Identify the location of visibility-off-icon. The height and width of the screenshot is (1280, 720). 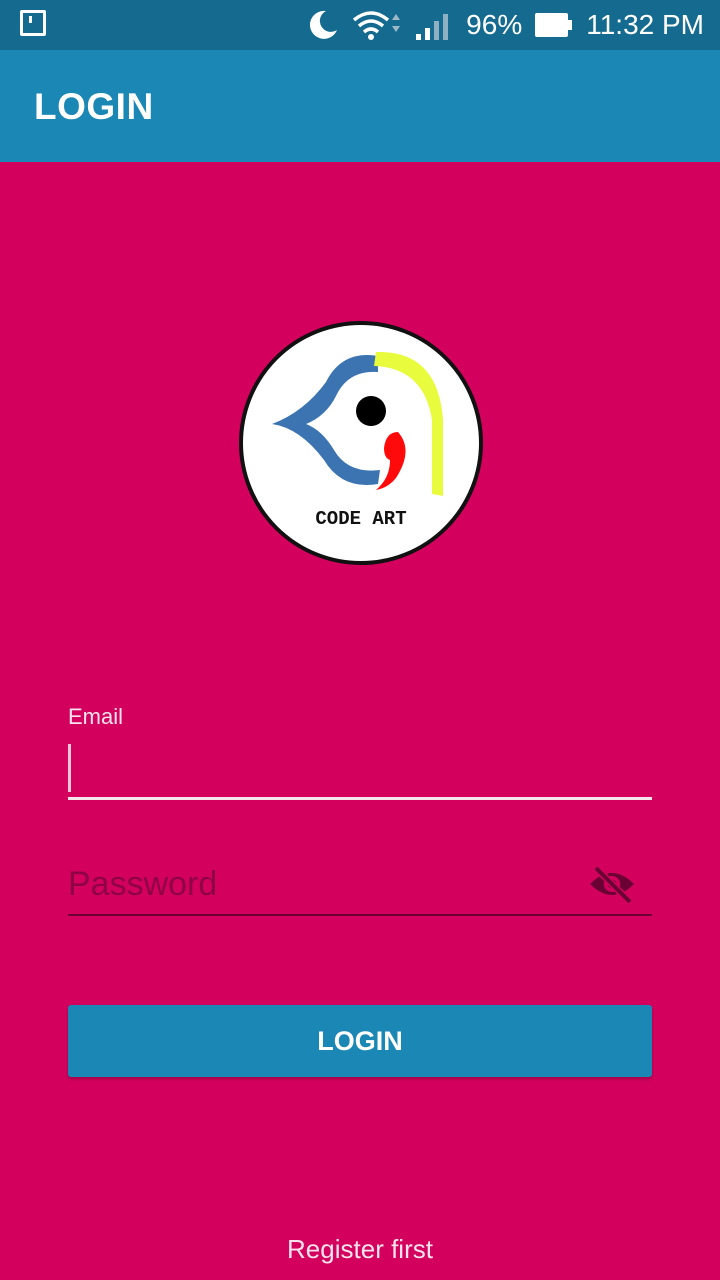
(612, 884).